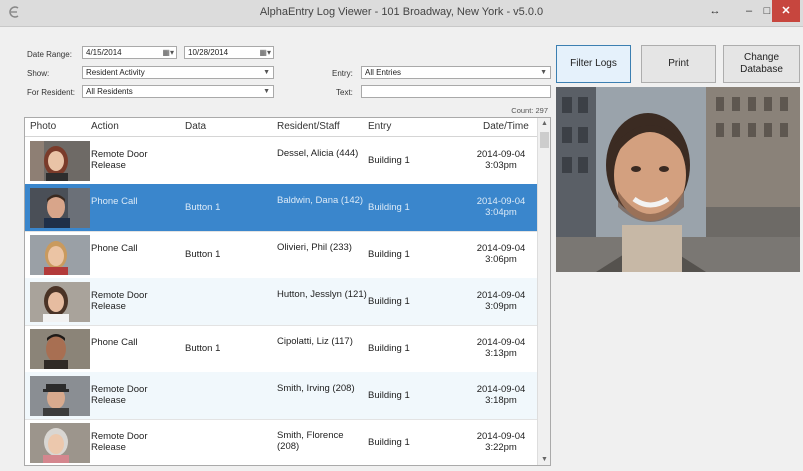 The width and height of the screenshot is (803, 471). I want to click on datetime-cell: 2014-09-04 3:13pm, so click(501, 348).